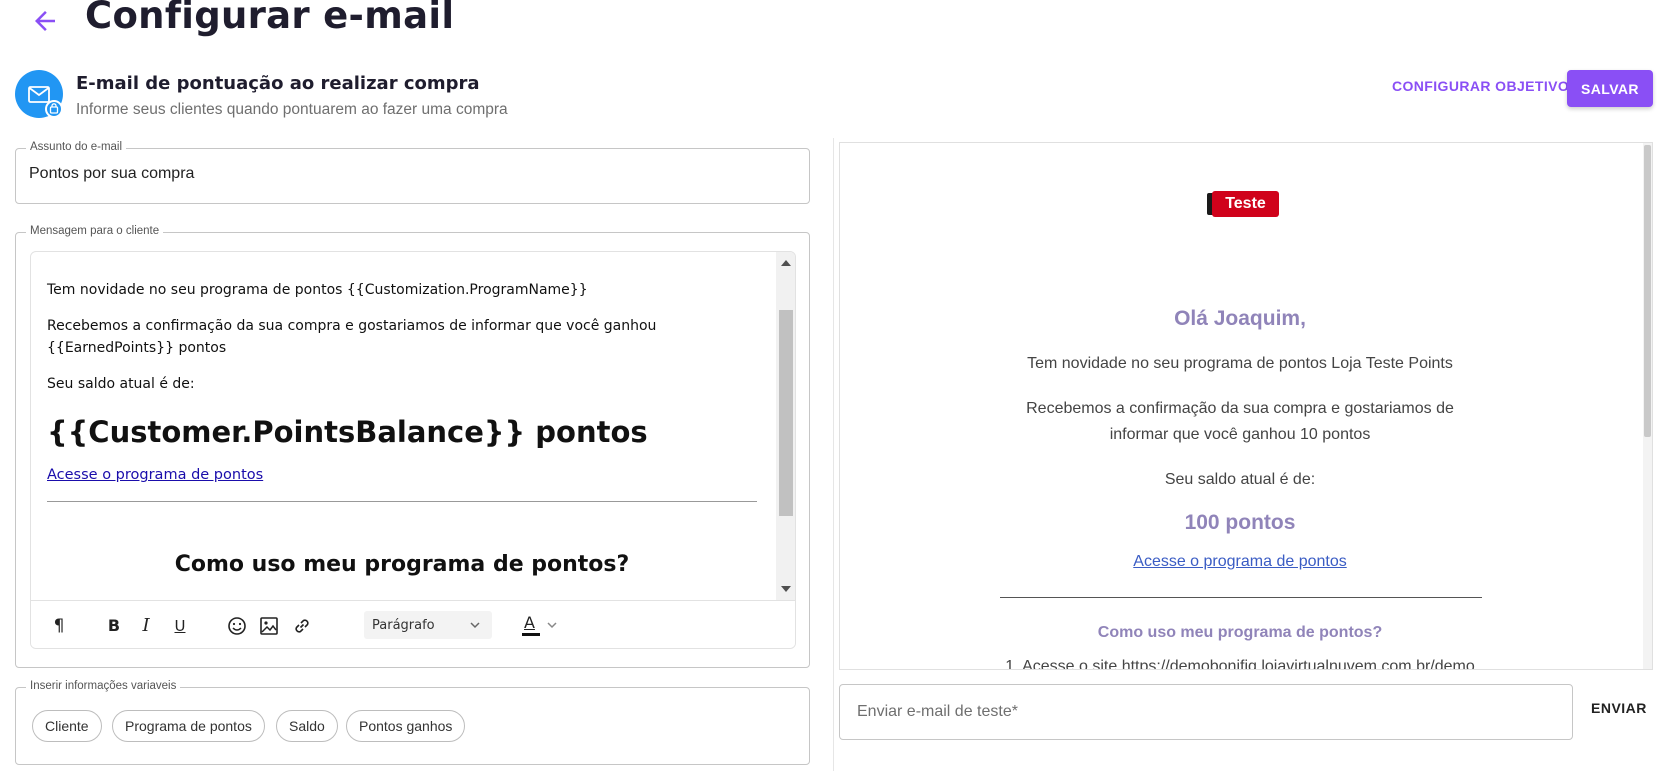  Describe the element at coordinates (54, 109) in the screenshot. I see `shopping-bag-badge-icon` at that location.